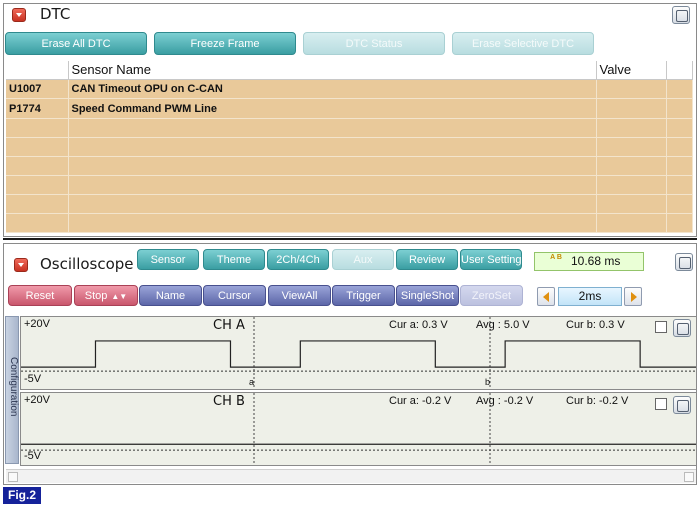  What do you see at coordinates (682, 405) in the screenshot?
I see `channel-b-window-icon` at bounding box center [682, 405].